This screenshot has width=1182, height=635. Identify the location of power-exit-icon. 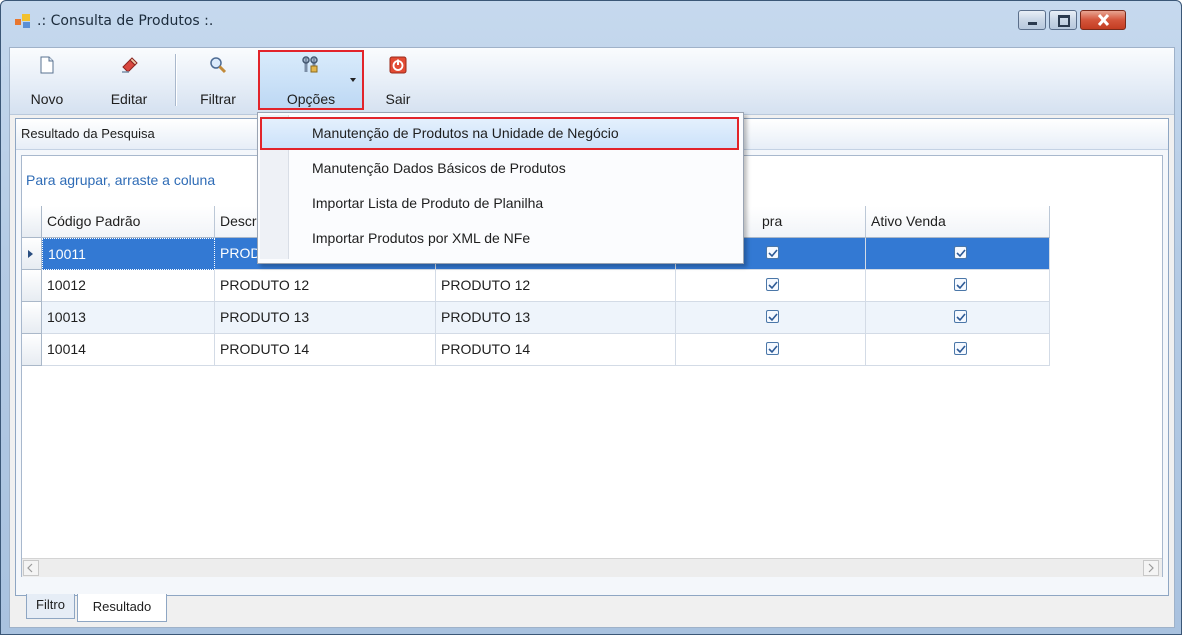
(398, 65).